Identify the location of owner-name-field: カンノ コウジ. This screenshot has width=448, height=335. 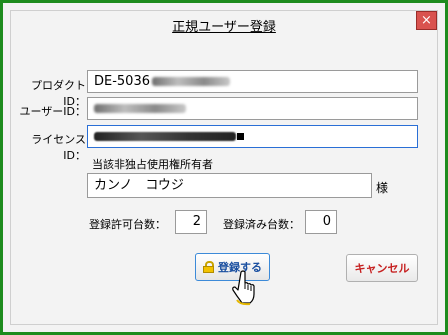
(229, 185).